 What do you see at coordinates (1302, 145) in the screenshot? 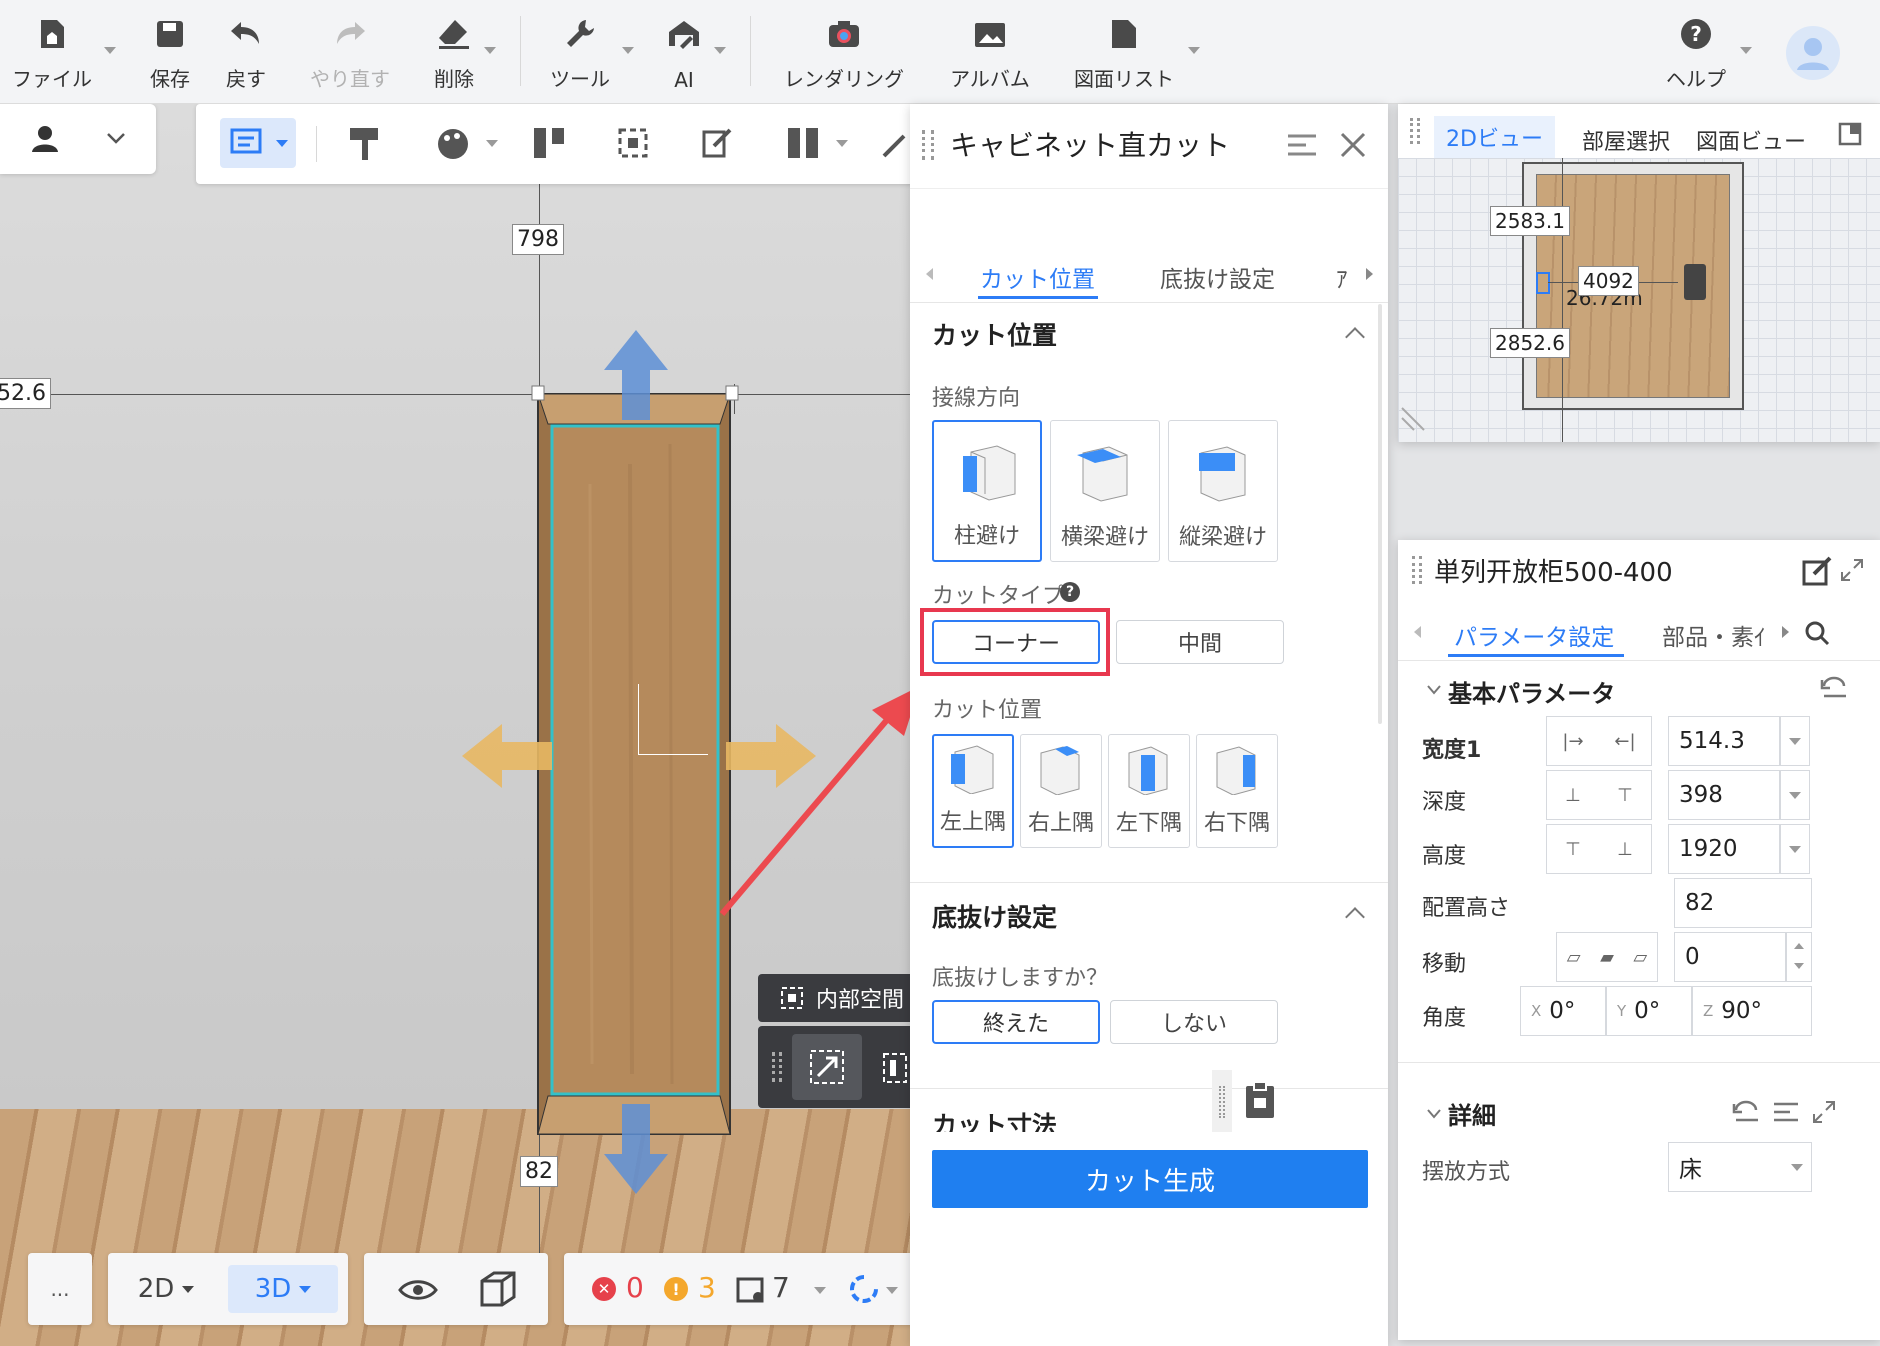
I see `collapse-list-icon` at bounding box center [1302, 145].